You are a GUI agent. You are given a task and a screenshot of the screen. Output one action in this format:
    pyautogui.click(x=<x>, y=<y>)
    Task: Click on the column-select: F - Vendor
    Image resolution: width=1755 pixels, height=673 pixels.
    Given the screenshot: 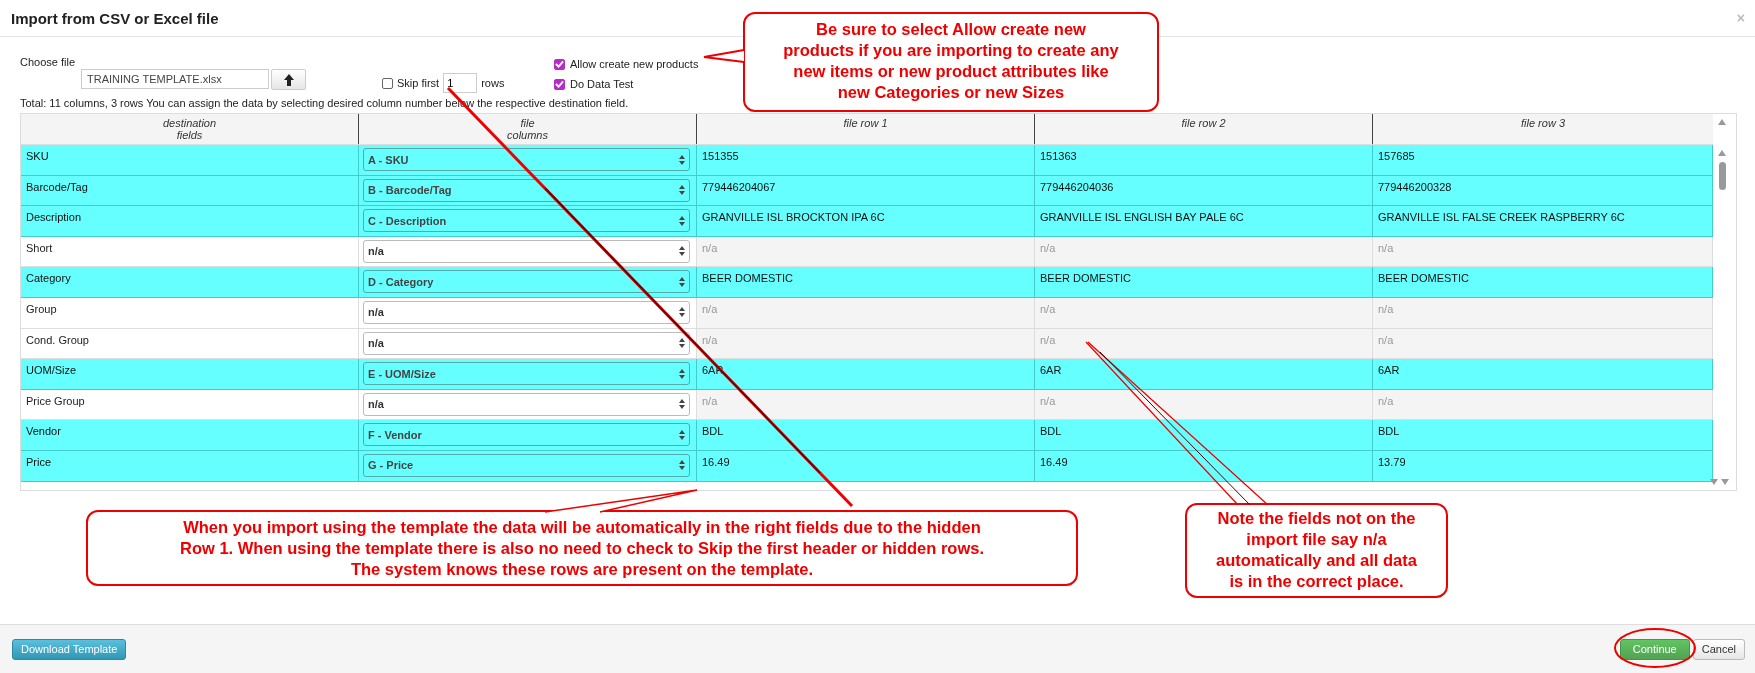 What is the action you would take?
    pyautogui.click(x=526, y=435)
    